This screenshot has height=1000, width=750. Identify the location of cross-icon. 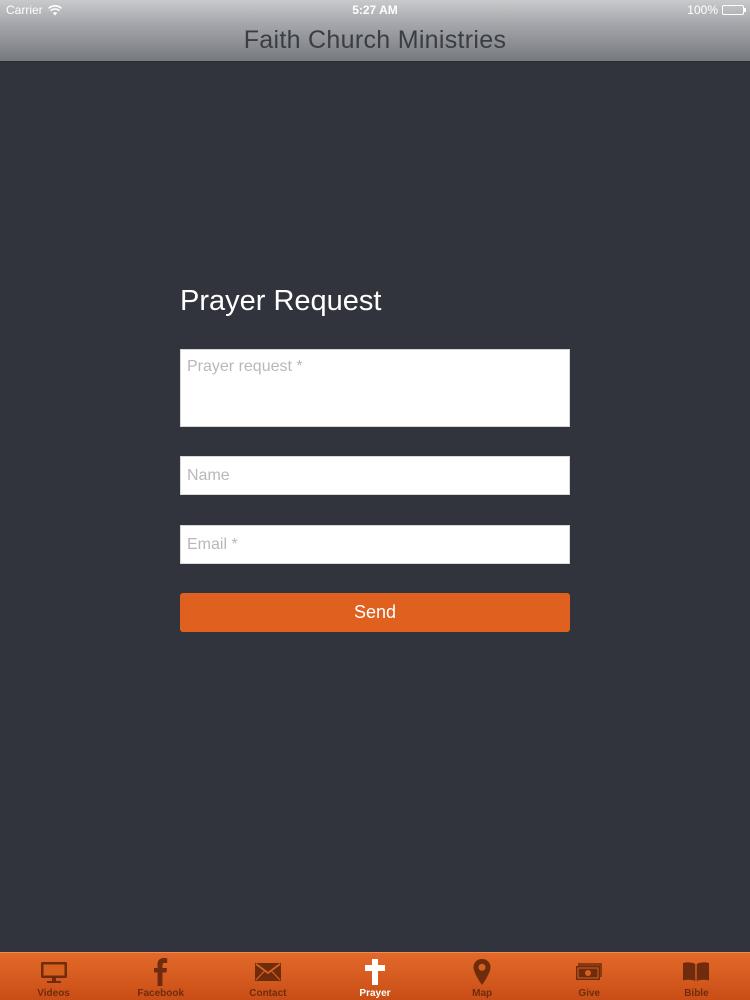
(375, 972).